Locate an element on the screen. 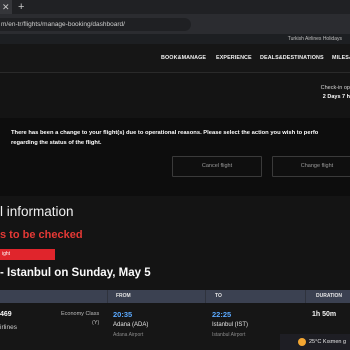 Image resolution: width=350 pixels, height=350 pixels. arrival-time: 22:25 is located at coordinates (222, 314).